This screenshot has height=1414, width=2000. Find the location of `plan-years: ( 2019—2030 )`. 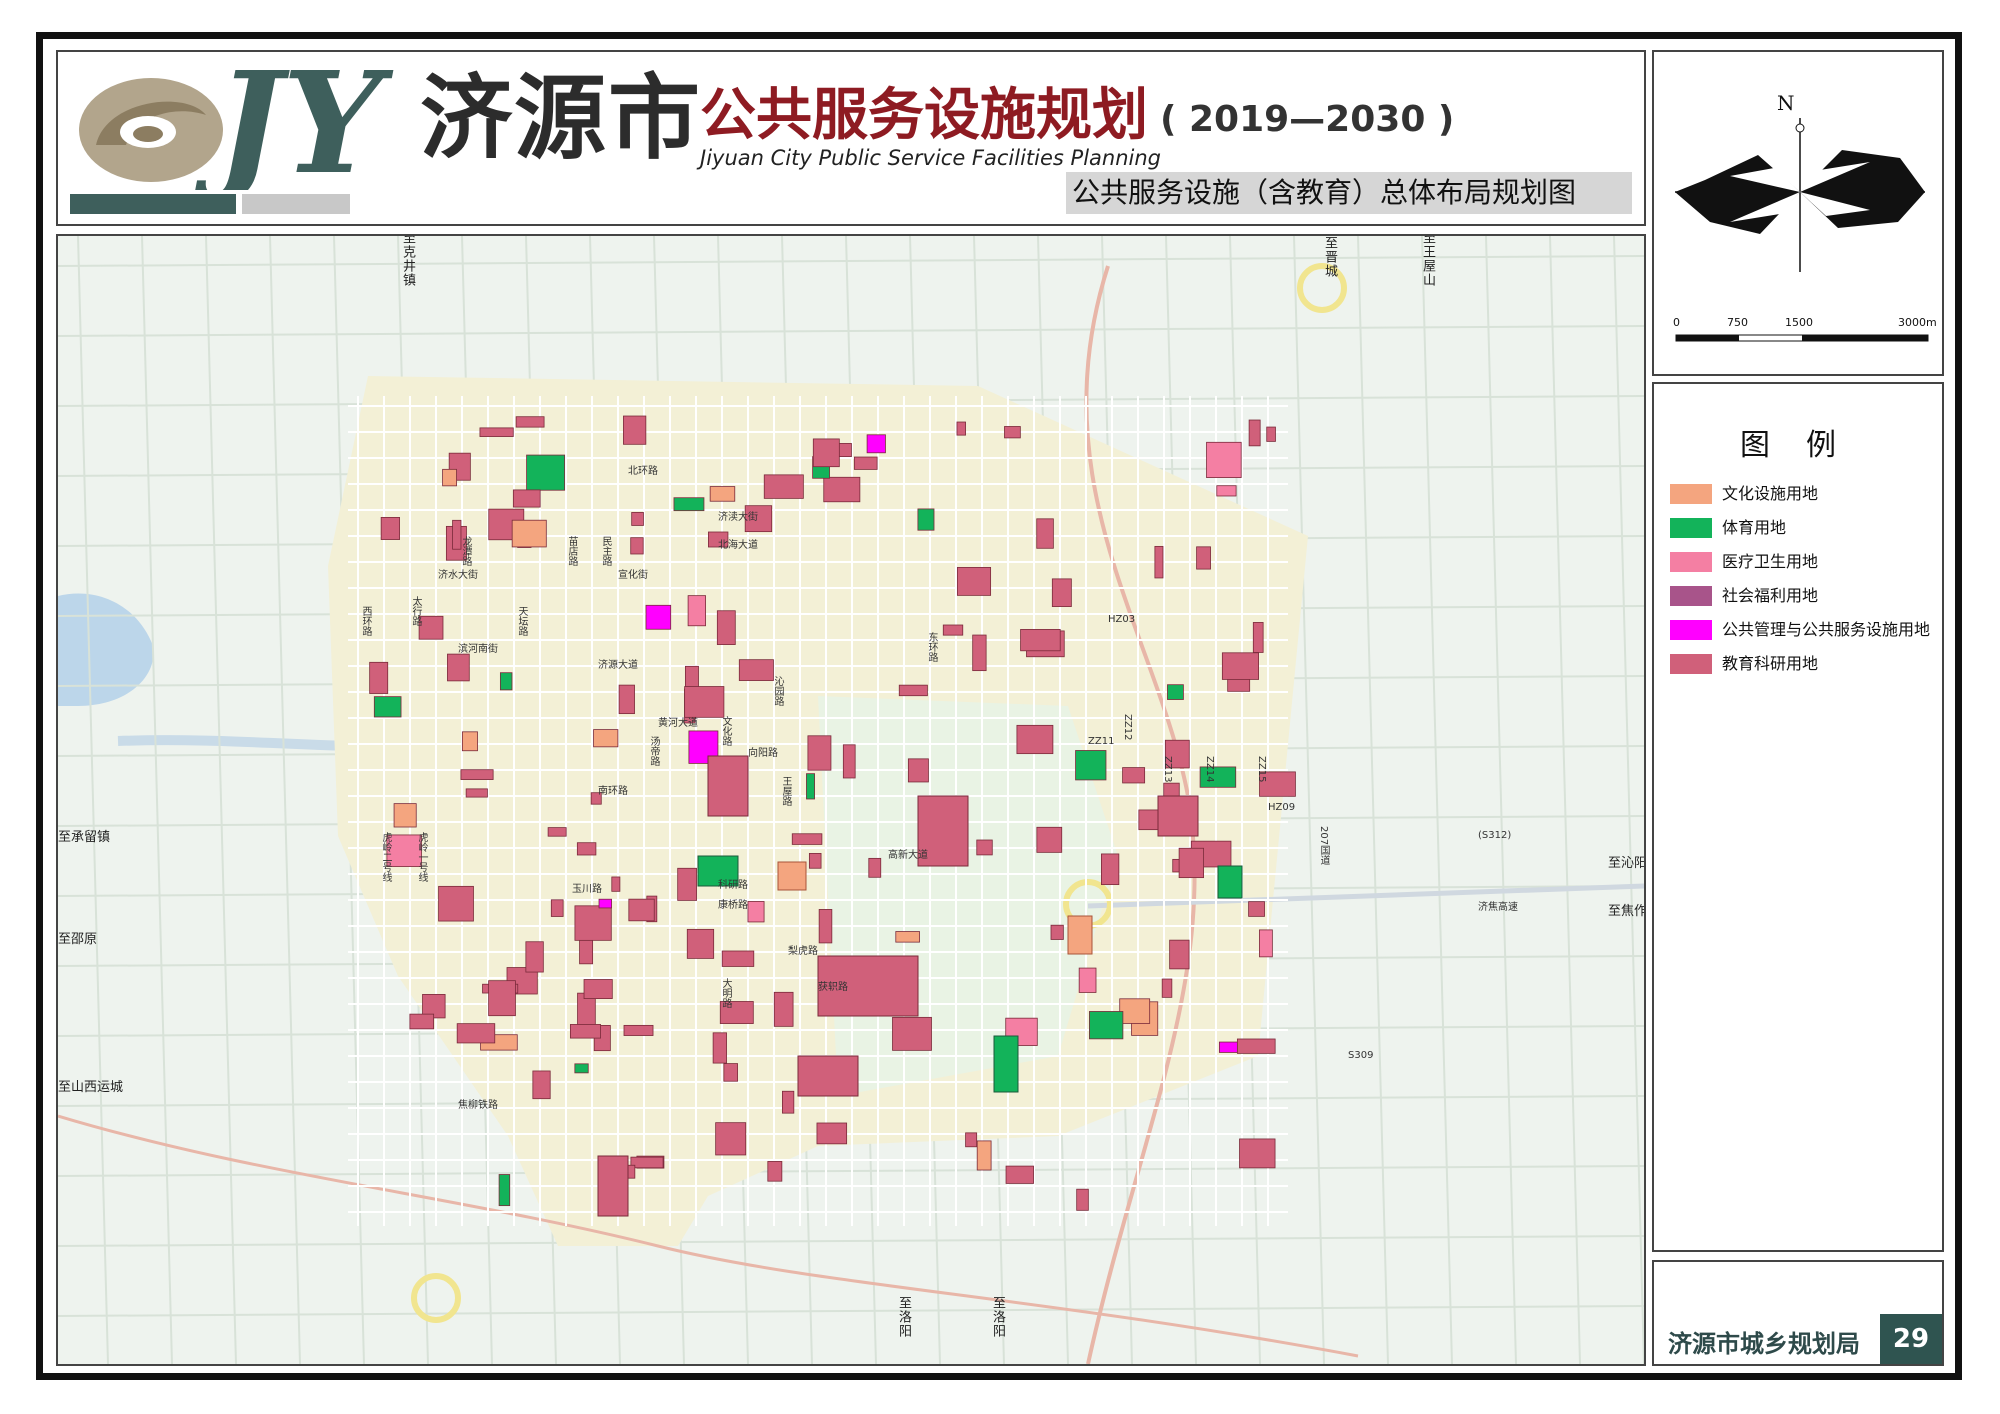

plan-years: ( 2019—2030 ) is located at coordinates (1307, 119).